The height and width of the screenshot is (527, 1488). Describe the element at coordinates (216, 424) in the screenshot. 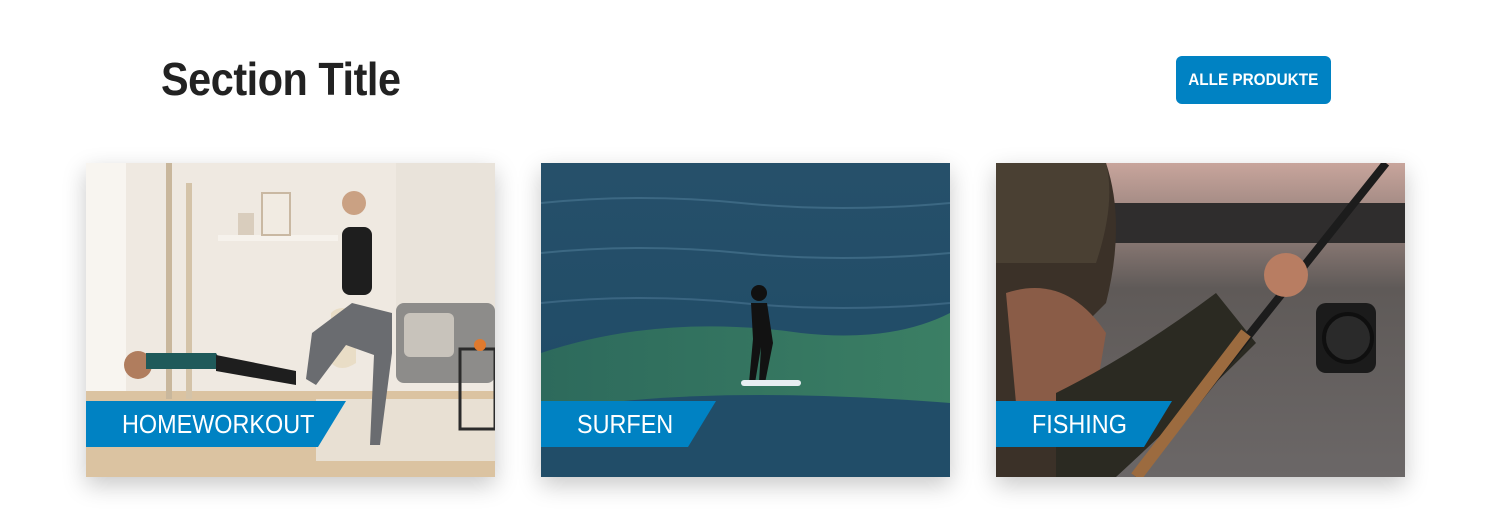

I see `card-label: HOMEWORKOUT` at that location.